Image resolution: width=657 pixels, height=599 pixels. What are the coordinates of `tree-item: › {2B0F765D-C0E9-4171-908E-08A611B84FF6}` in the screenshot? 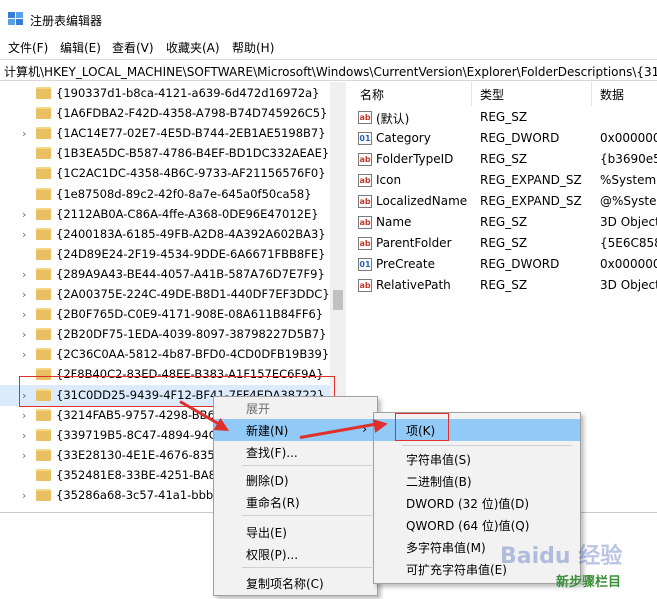 It's located at (165, 314).